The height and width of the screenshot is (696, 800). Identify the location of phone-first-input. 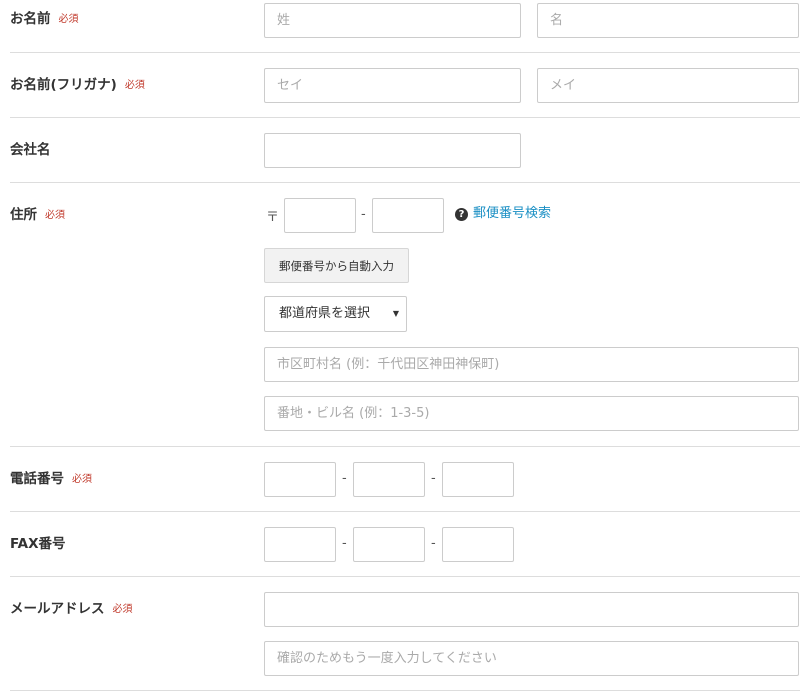
(300, 479).